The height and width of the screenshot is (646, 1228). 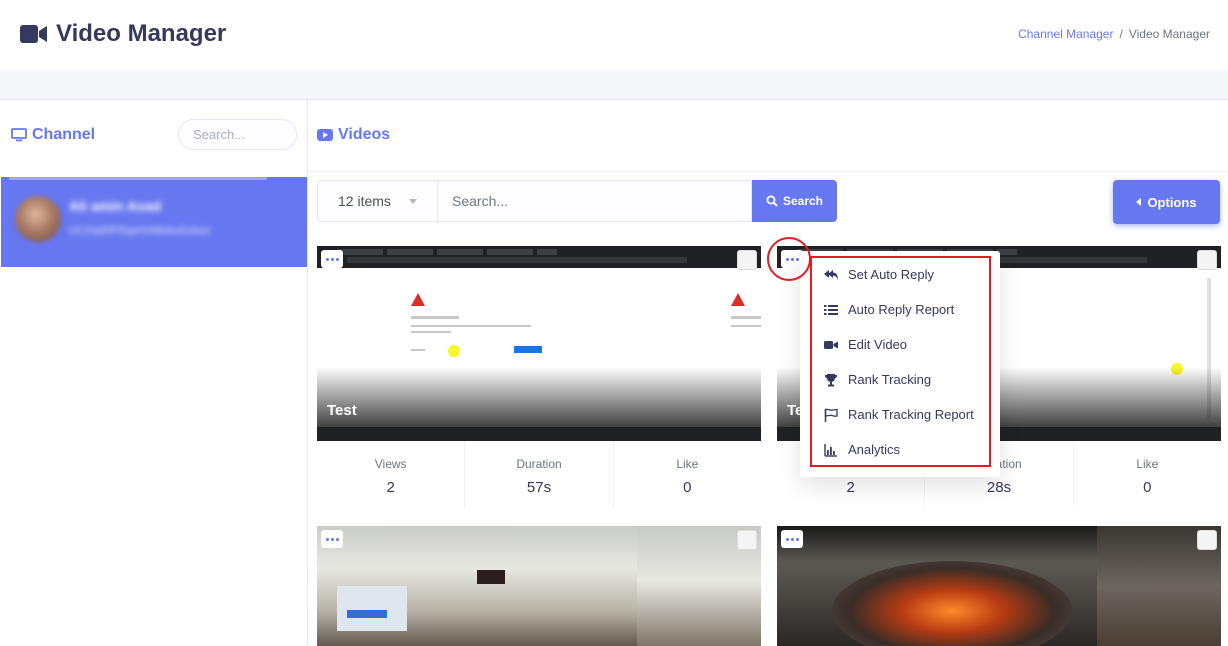 I want to click on stat-duration: Duration 57s, so click(x=539, y=474).